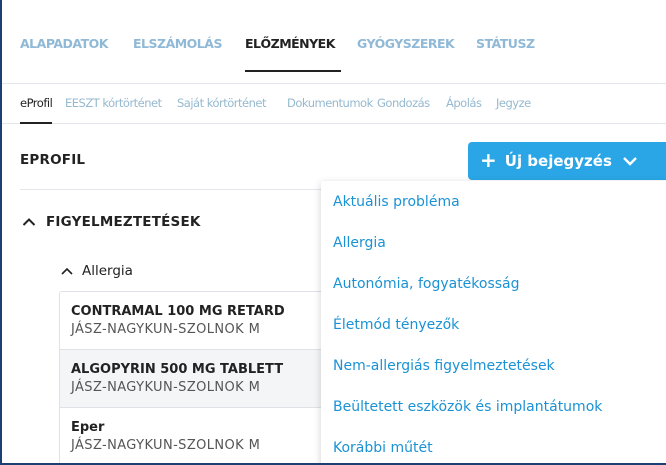  I want to click on menu-item-beultetett-eszkozok: Beültetett eszközök és implantátumok, so click(467, 407).